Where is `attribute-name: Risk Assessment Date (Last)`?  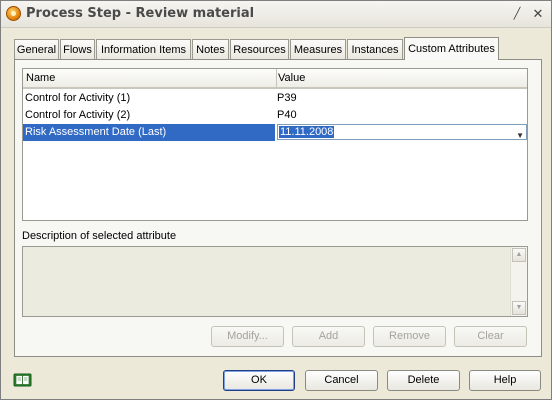 attribute-name: Risk Assessment Date (Last) is located at coordinates (149, 132).